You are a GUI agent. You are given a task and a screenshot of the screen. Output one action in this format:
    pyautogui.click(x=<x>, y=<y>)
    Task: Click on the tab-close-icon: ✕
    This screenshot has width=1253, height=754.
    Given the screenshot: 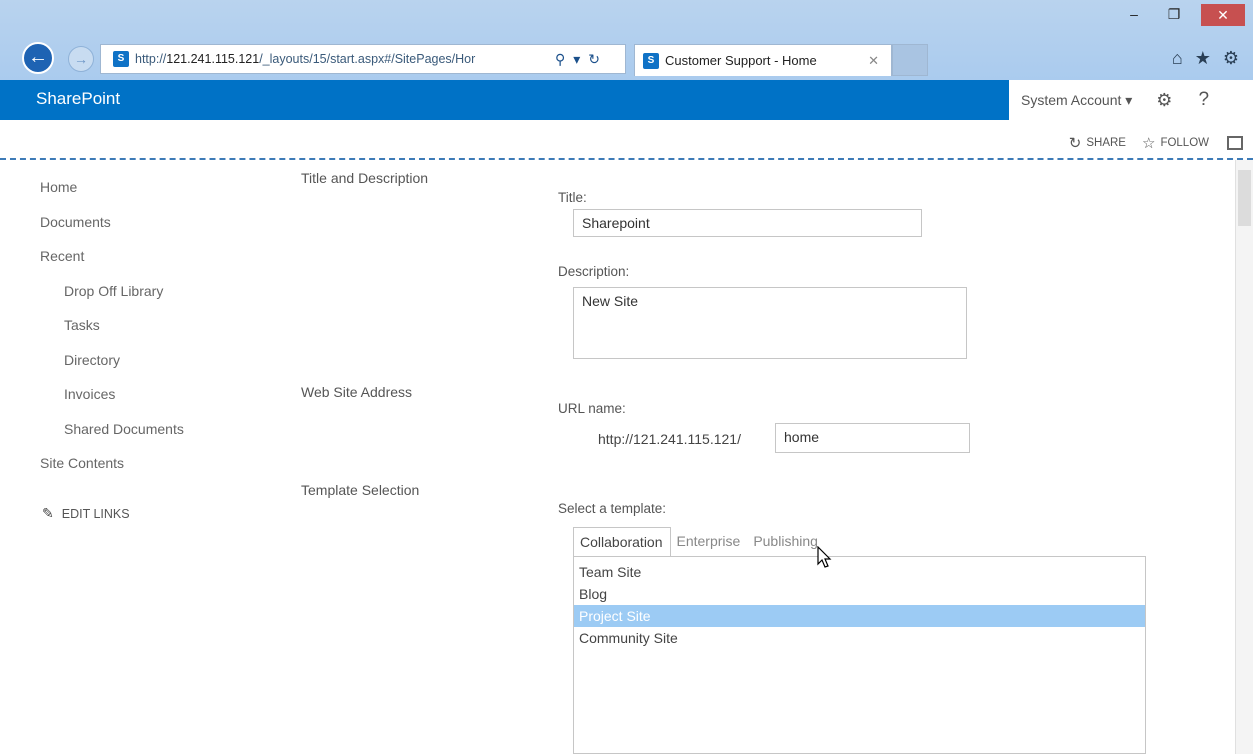 What is the action you would take?
    pyautogui.click(x=873, y=61)
    